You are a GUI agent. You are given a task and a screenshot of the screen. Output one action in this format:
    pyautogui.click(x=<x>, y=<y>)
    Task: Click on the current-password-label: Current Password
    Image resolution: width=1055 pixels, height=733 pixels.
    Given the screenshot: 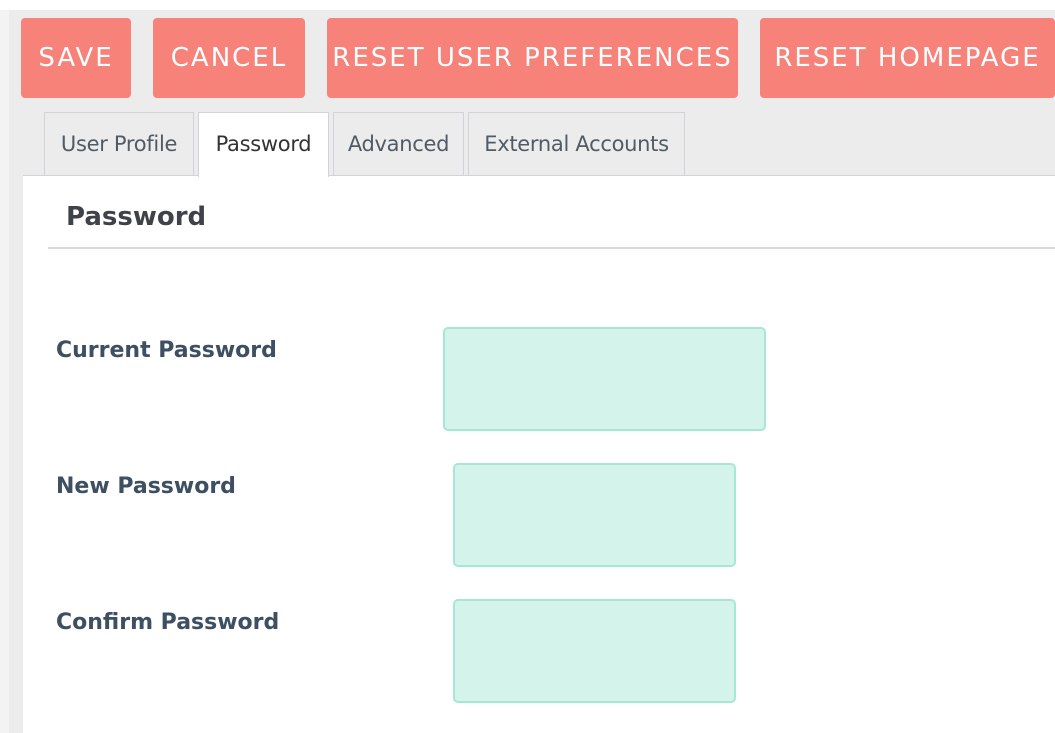 What is the action you would take?
    pyautogui.click(x=166, y=350)
    